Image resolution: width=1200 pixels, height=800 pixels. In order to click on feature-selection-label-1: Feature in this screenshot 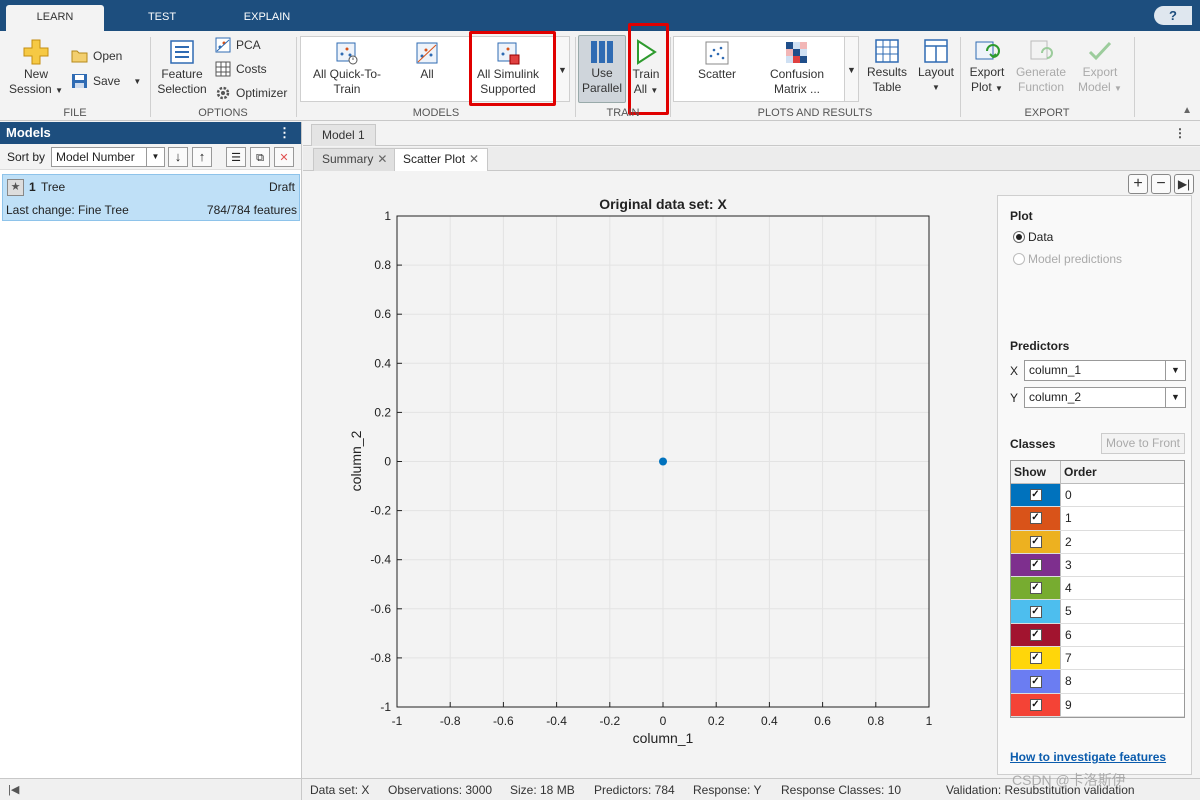, I will do `click(182, 74)`.